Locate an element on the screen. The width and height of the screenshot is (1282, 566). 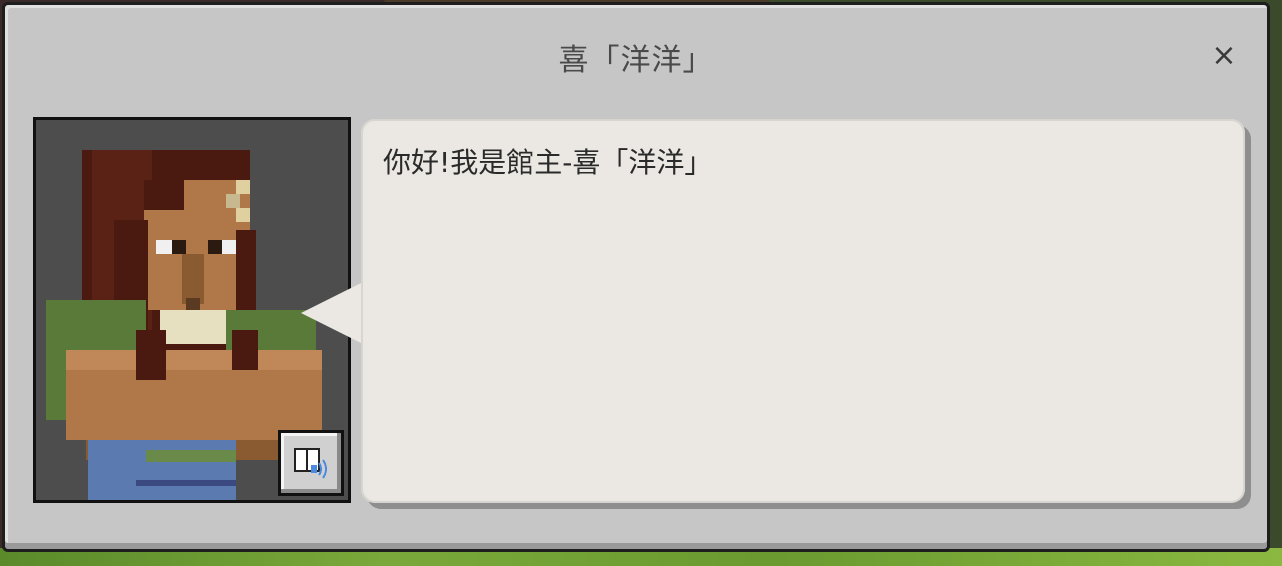
close-button: × is located at coordinates (1224, 56).